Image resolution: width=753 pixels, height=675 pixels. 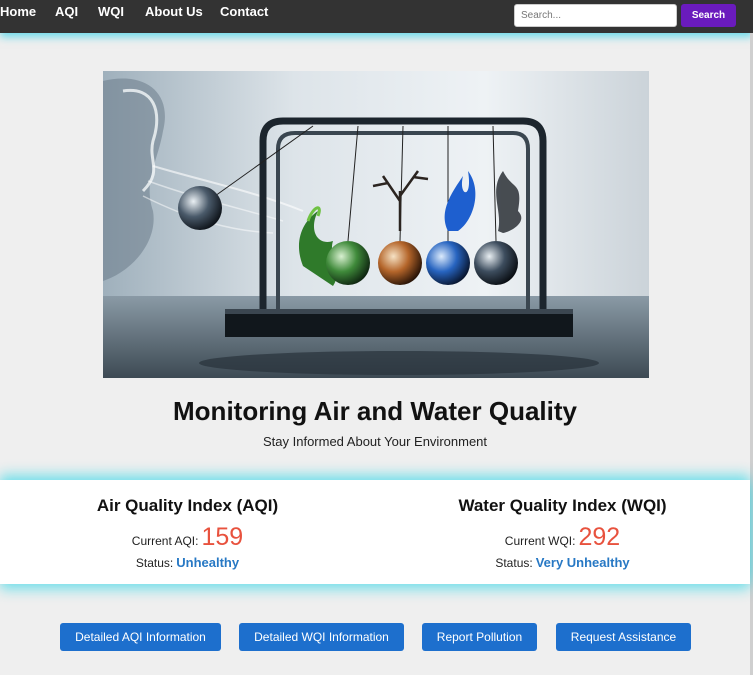 I want to click on nav-link-home: Home, so click(x=18, y=11).